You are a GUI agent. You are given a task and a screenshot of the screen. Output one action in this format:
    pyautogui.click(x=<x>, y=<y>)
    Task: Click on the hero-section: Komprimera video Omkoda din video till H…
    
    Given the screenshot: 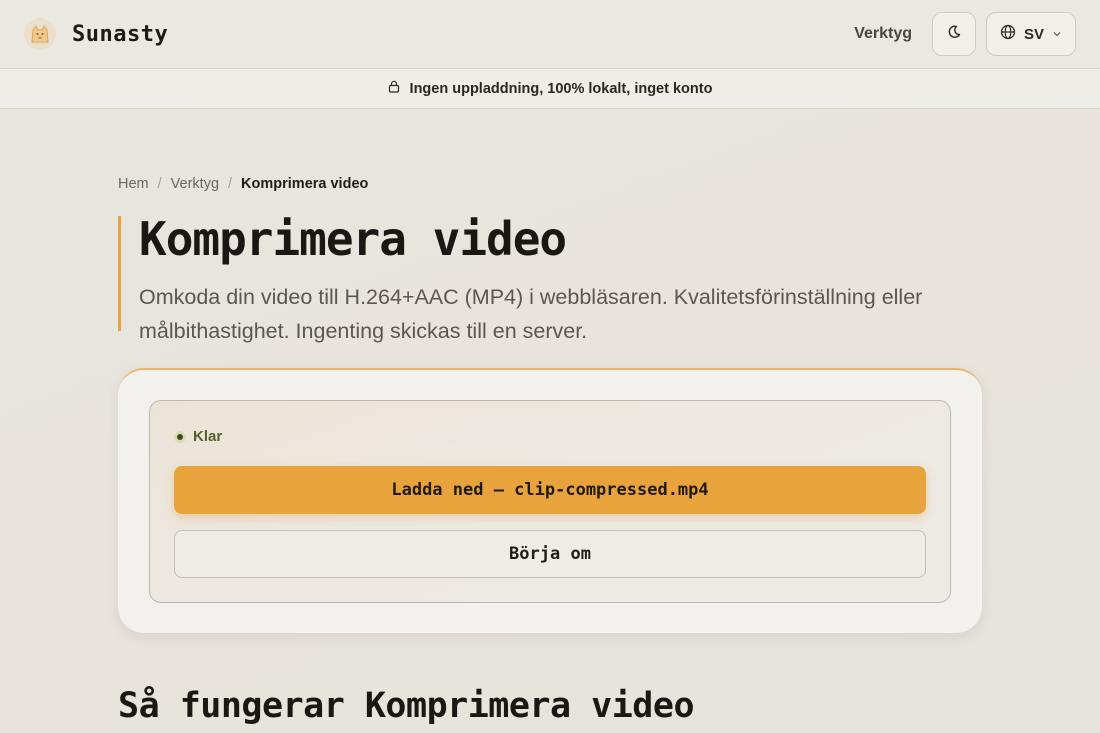 What is the action you would take?
    pyautogui.click(x=543, y=277)
    